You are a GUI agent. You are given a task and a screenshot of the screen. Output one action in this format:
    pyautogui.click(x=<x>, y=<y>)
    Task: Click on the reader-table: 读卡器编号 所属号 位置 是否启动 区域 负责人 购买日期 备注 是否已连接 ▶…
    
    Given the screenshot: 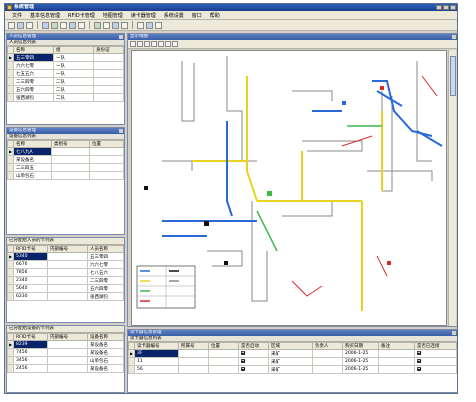 What is the action you would take?
    pyautogui.click(x=292, y=358)
    